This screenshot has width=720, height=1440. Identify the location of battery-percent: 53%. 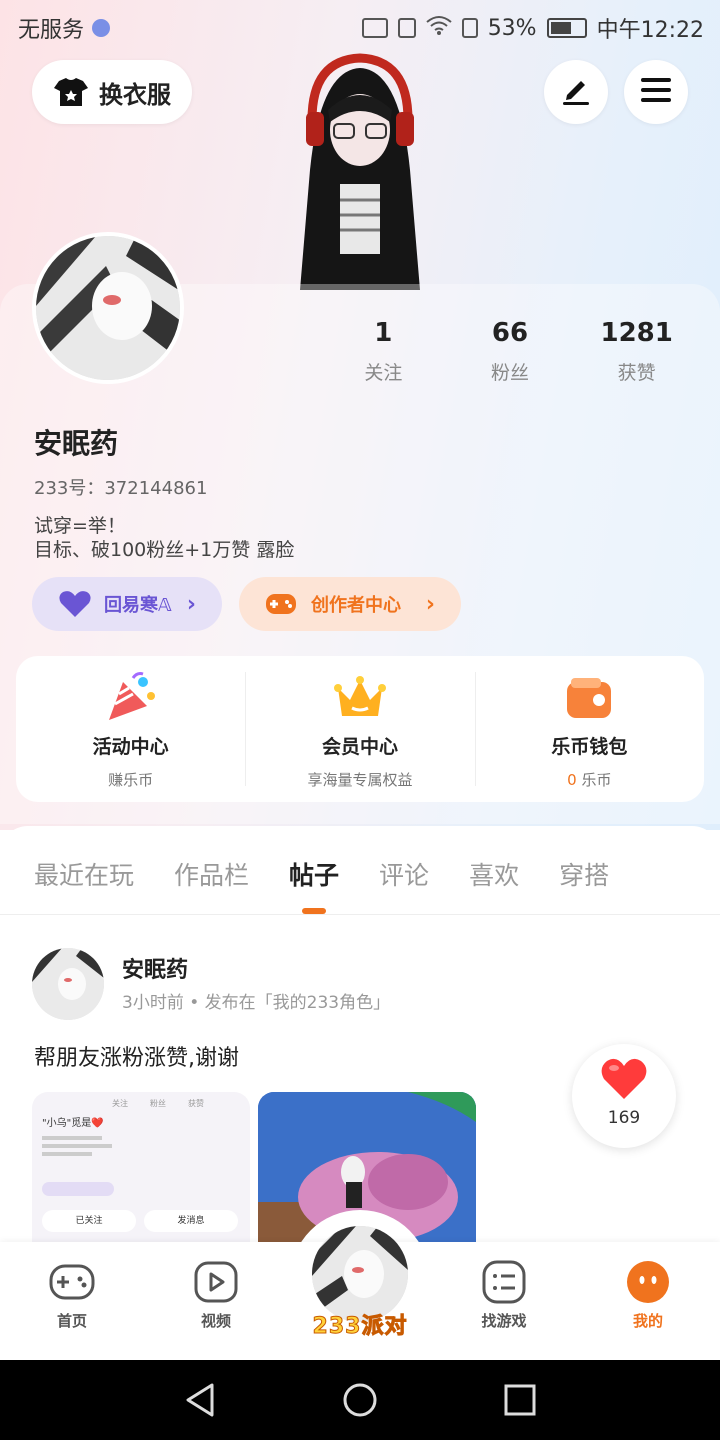
(512, 28).